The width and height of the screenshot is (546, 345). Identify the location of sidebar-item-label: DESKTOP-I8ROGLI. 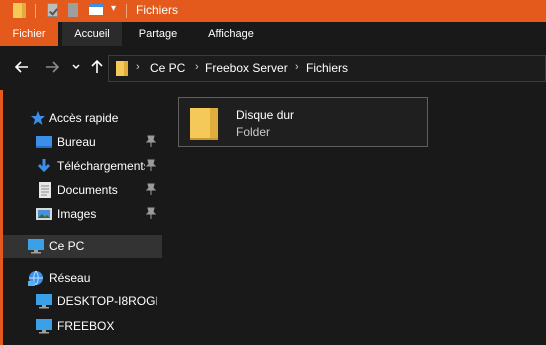
(107, 301).